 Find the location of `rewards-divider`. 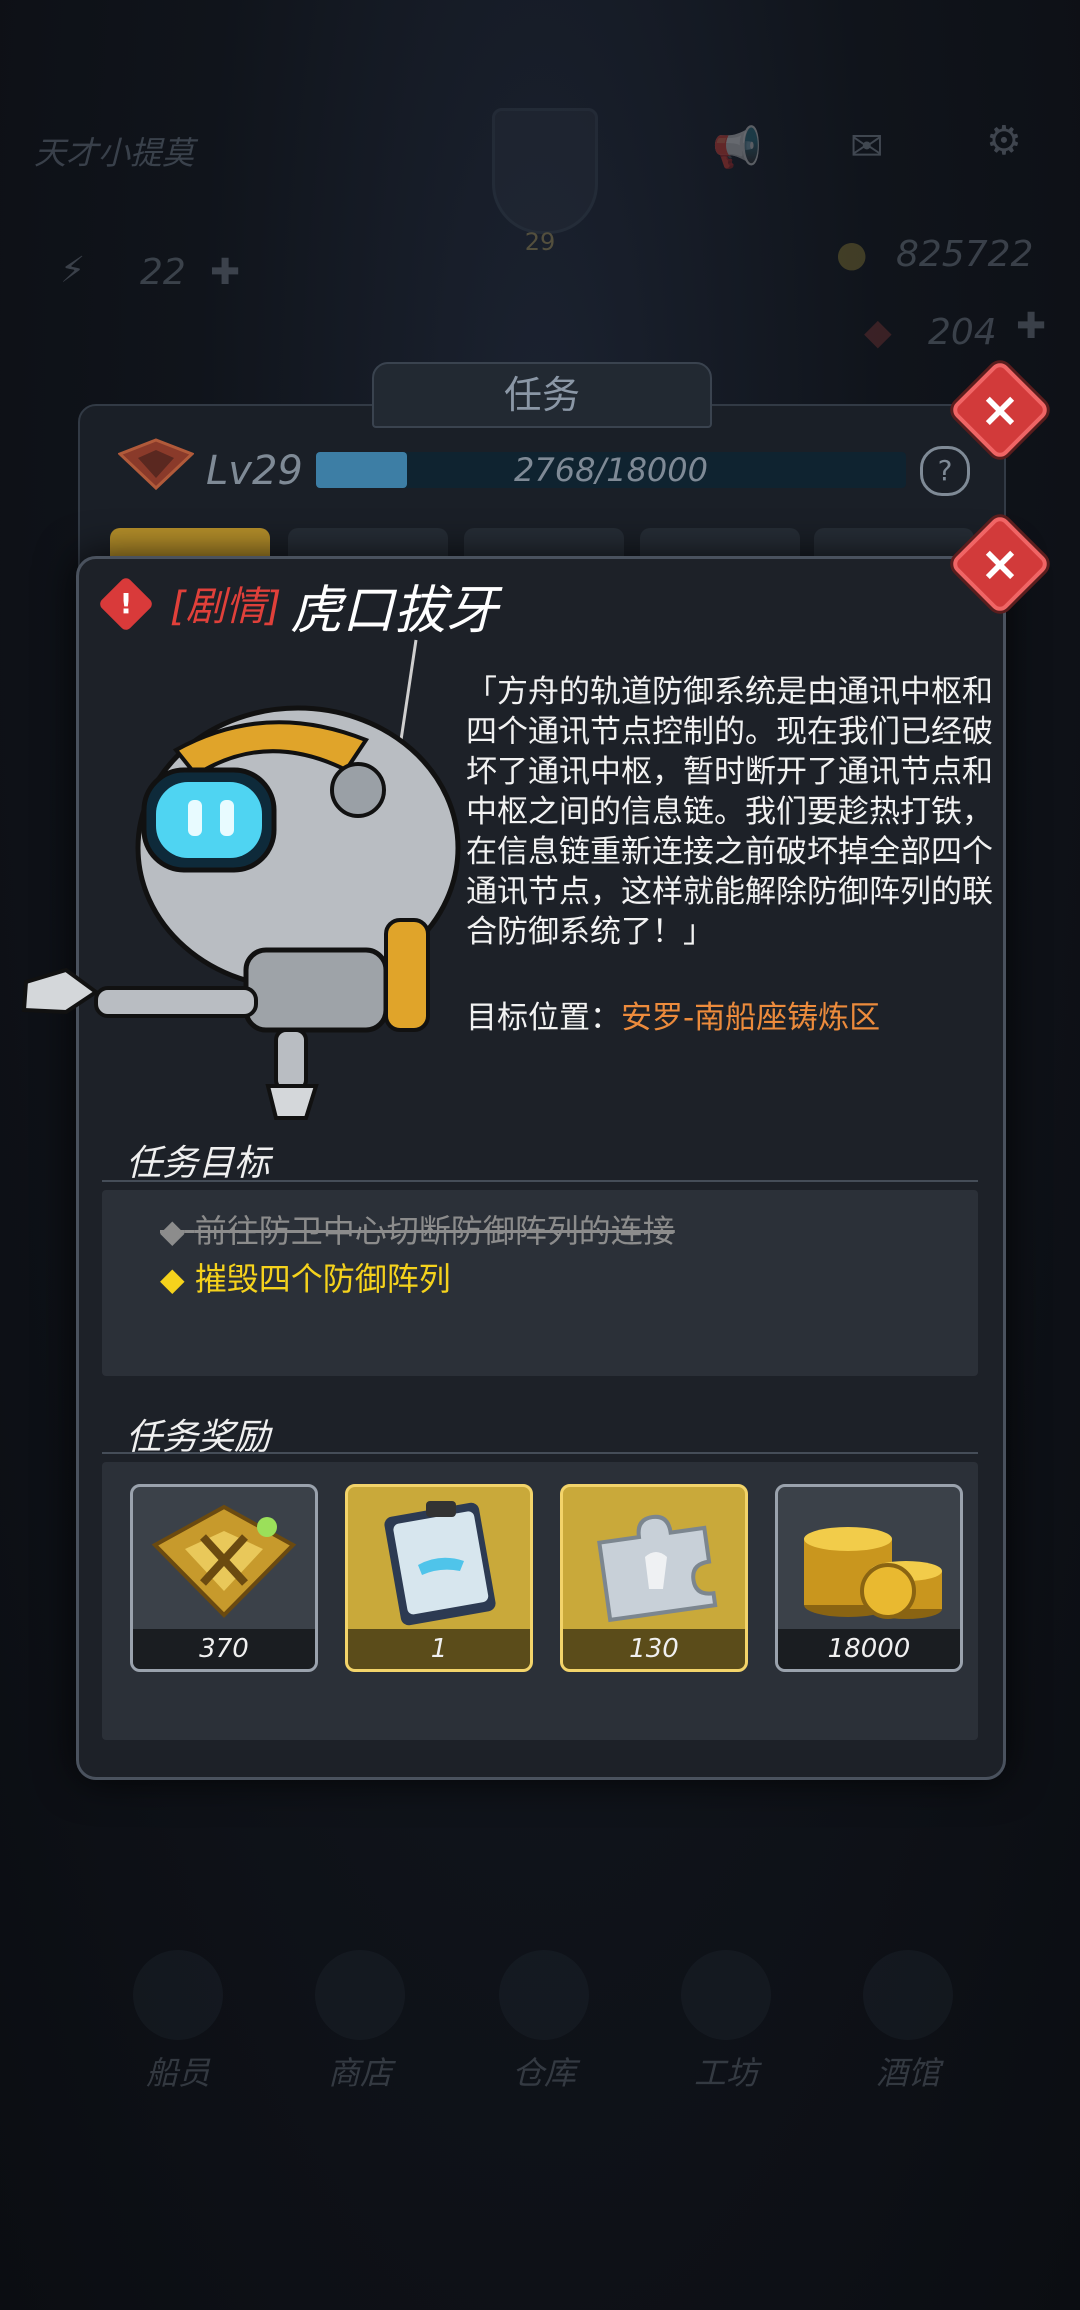

rewards-divider is located at coordinates (540, 1453).